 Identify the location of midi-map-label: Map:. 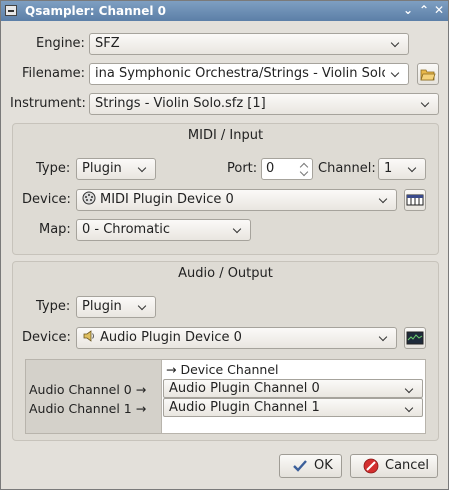
(55, 229).